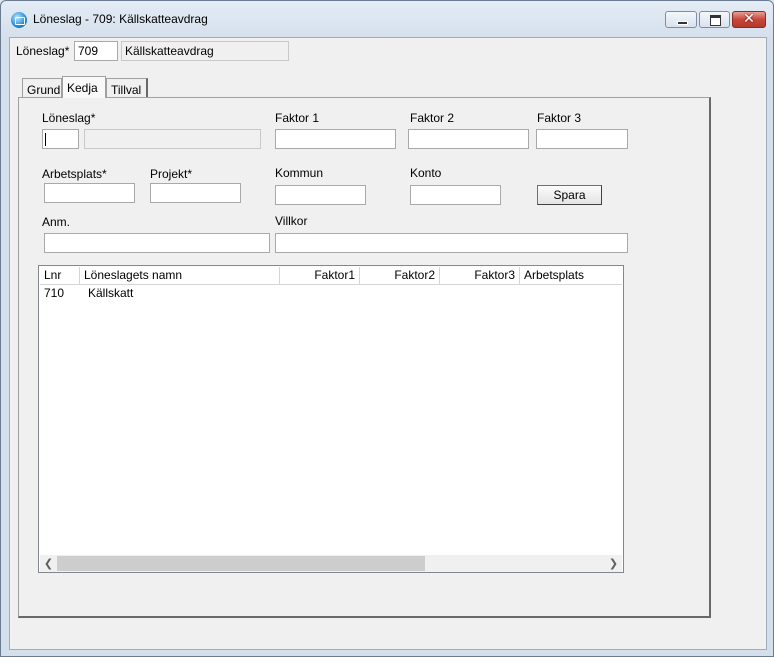 Image resolution: width=774 pixels, height=657 pixels. I want to click on konto-label: Konto, so click(426, 173).